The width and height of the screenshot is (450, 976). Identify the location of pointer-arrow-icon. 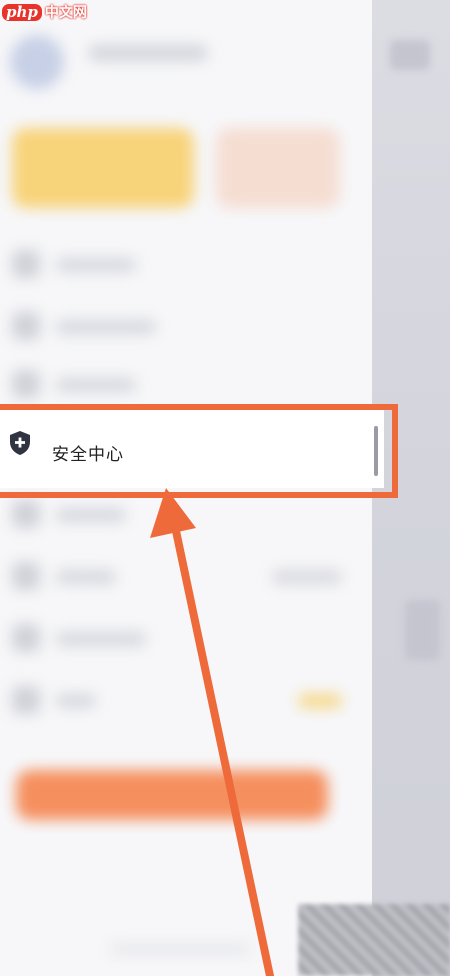
(212, 732).